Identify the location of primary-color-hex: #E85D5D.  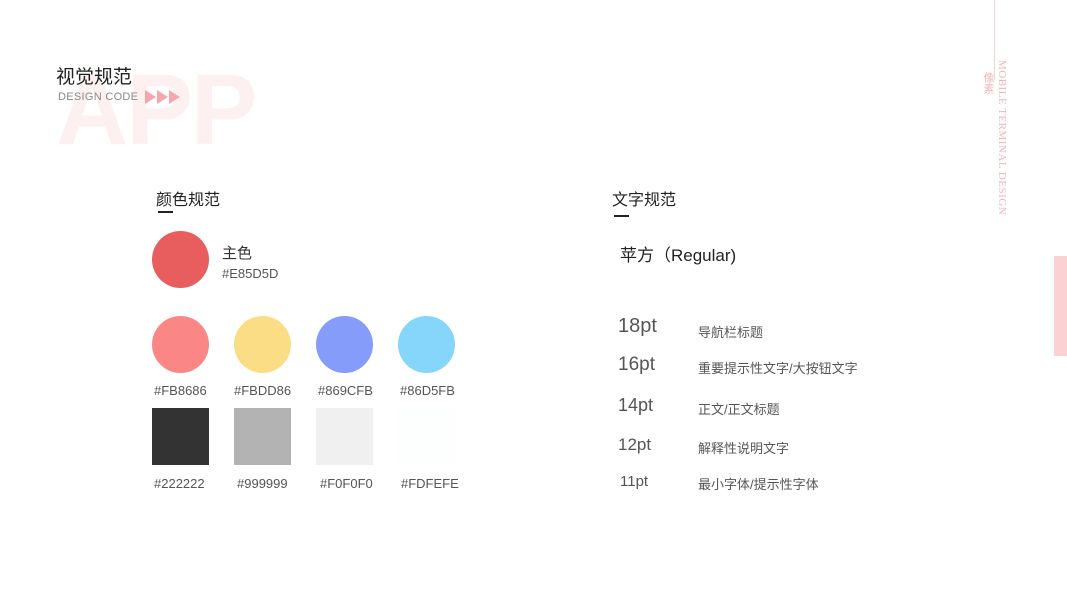
(250, 273).